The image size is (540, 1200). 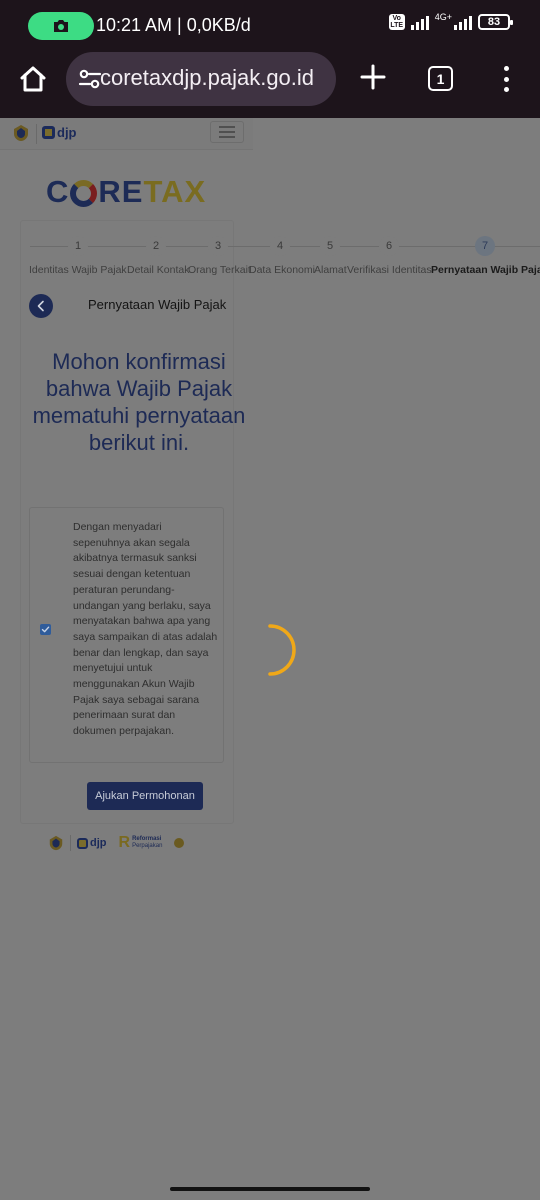 I want to click on step-6-label: Verifikasi Identitas, so click(x=389, y=270).